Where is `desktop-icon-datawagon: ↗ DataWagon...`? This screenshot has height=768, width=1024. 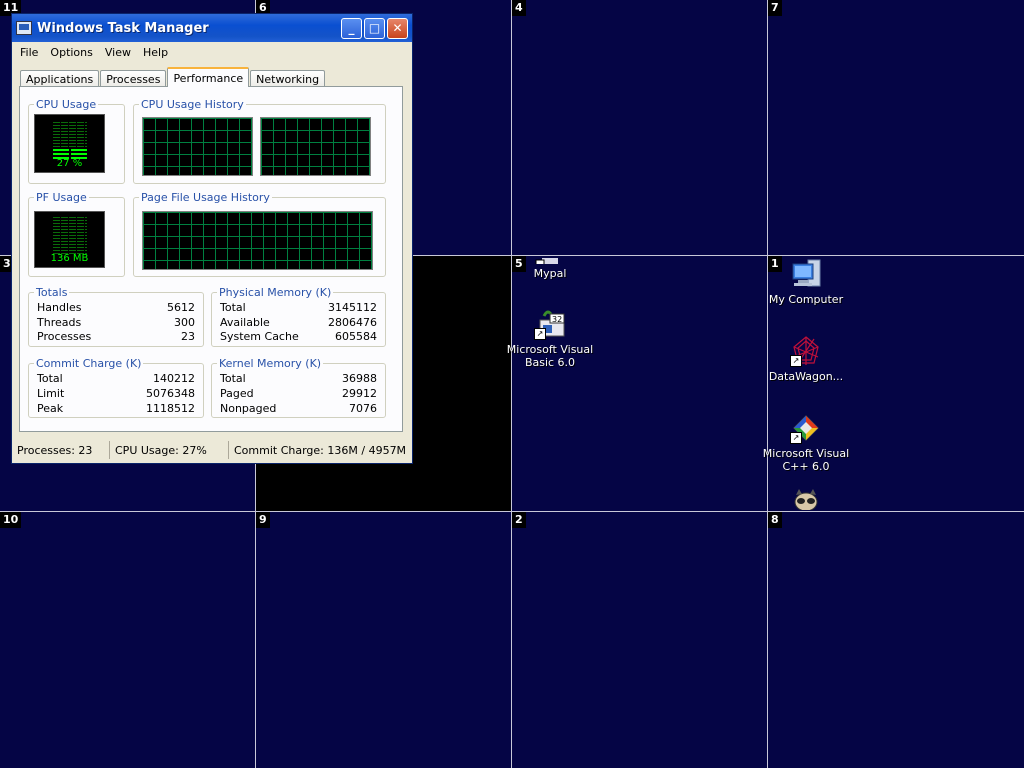 desktop-icon-datawagon: ↗ DataWagon... is located at coordinates (806, 359).